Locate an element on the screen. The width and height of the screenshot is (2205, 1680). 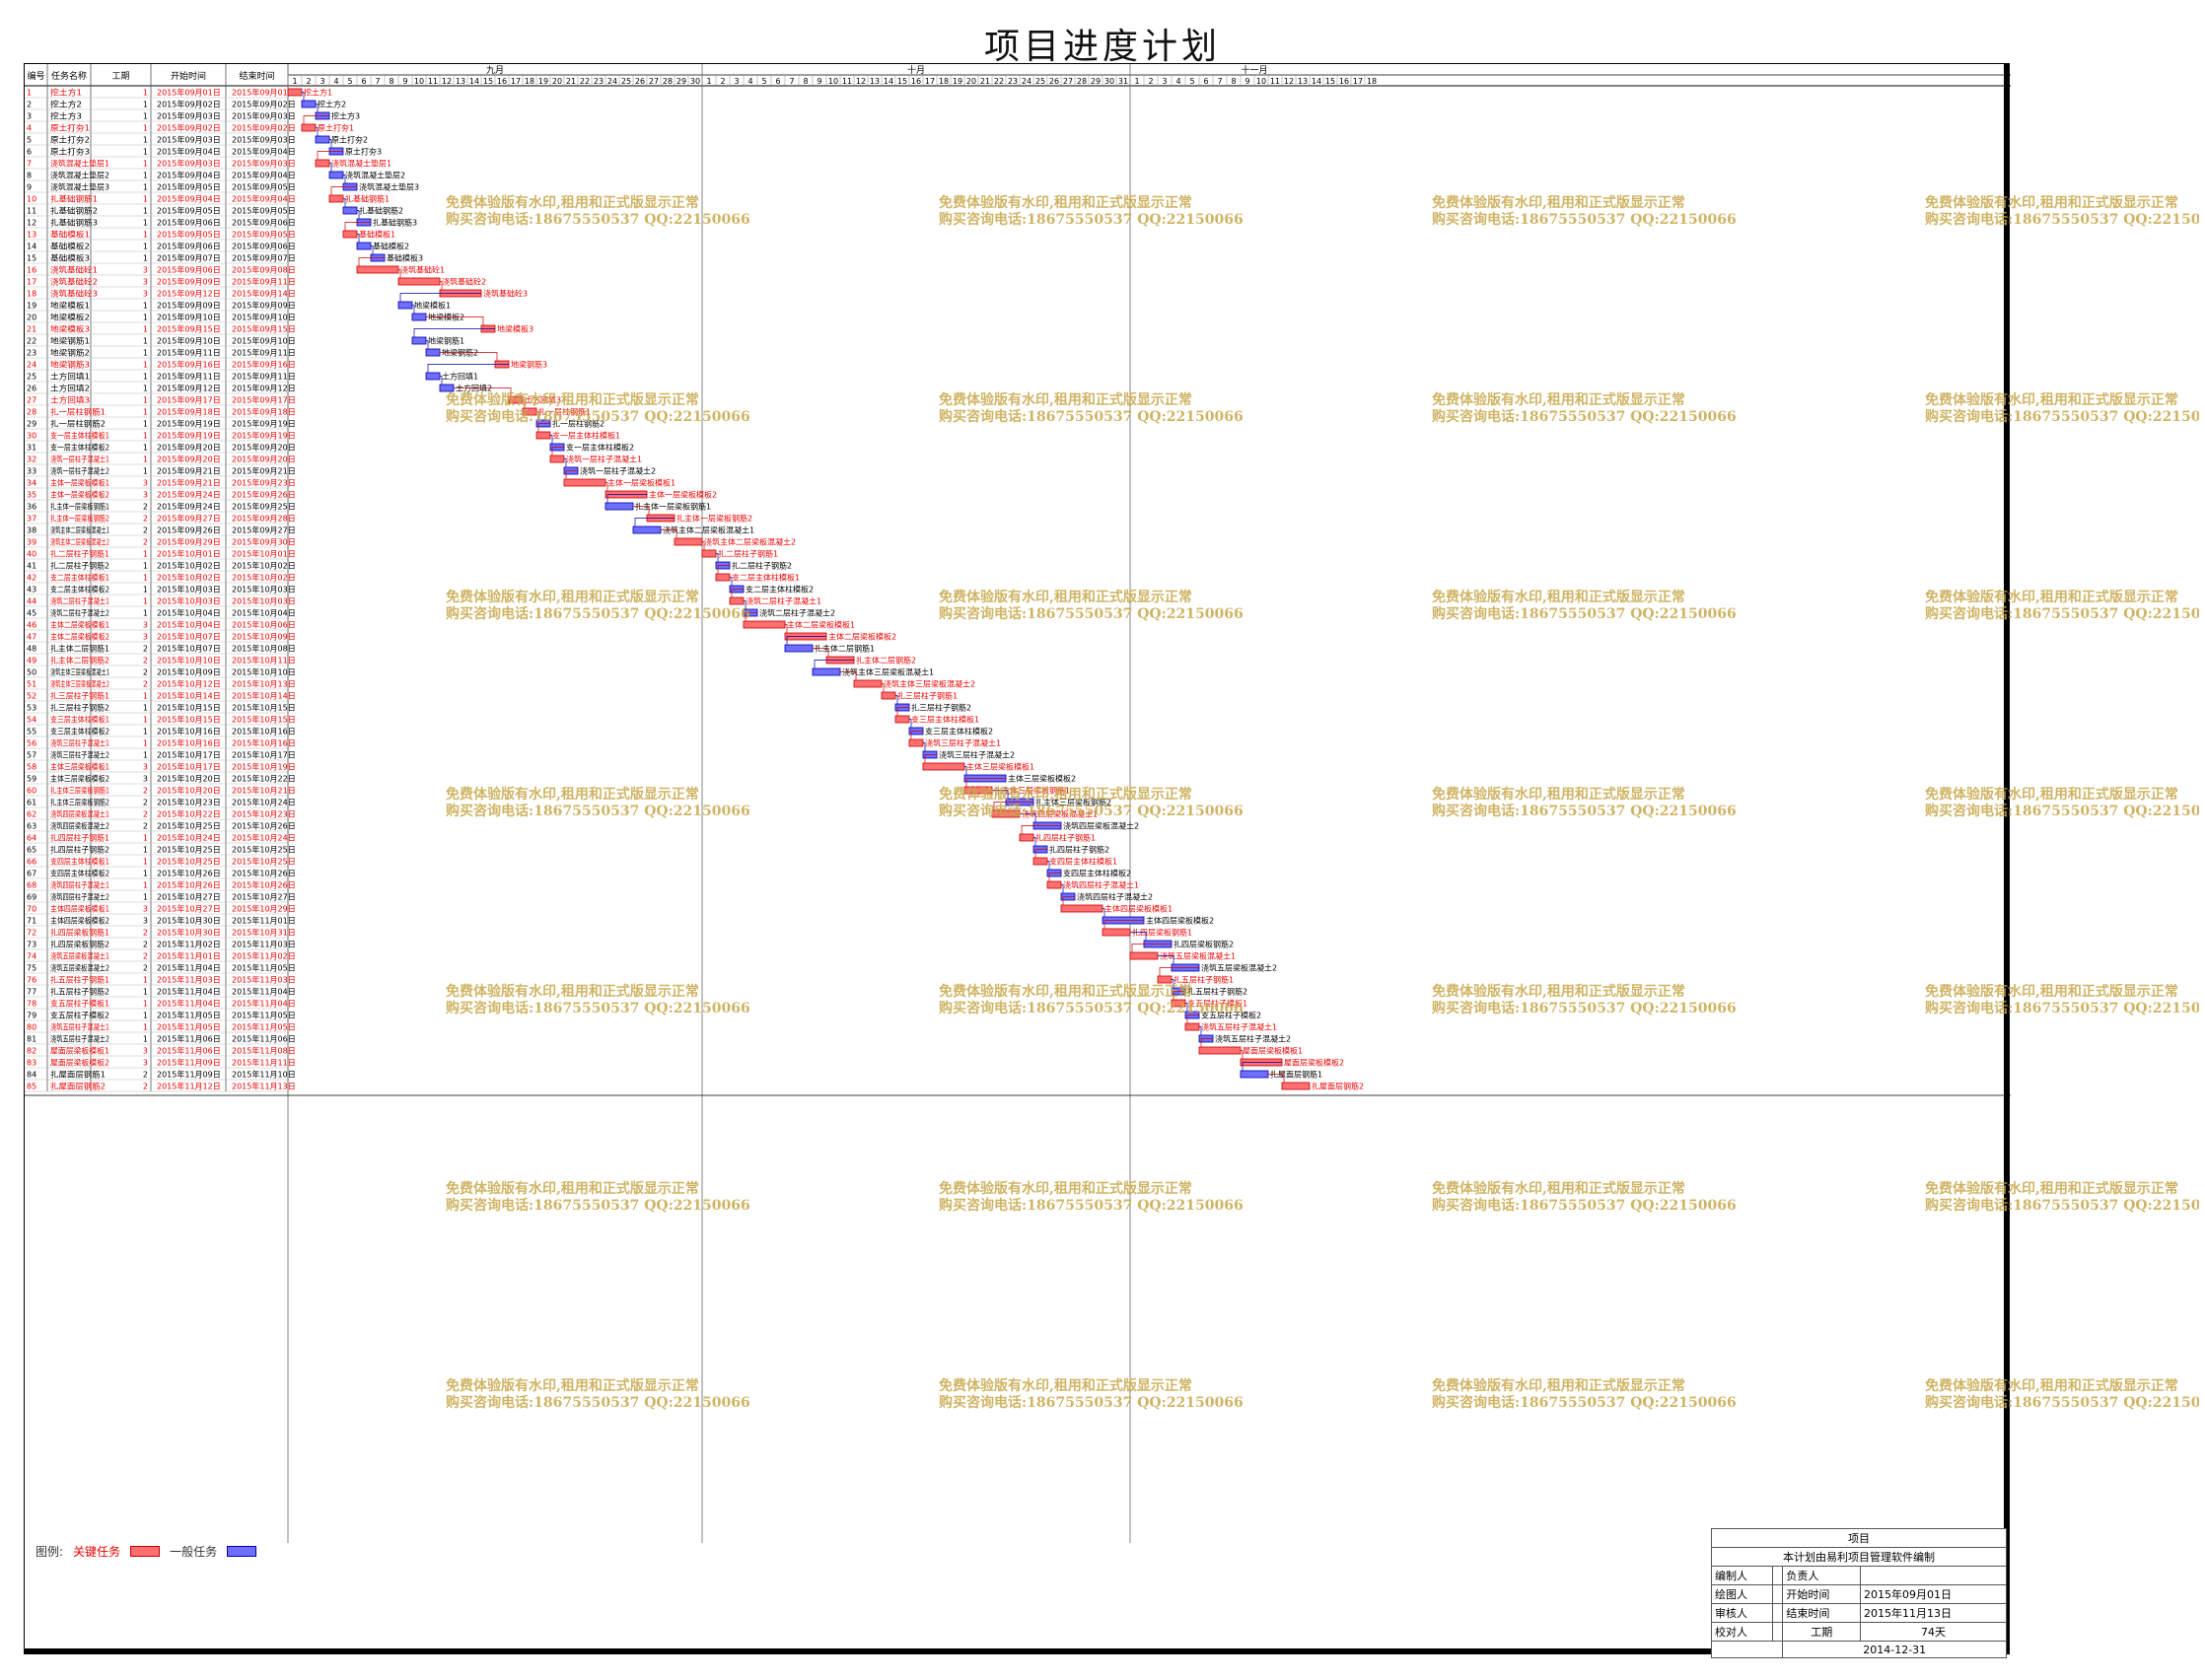
tb-reviewer-label: 审核人 is located at coordinates (1742, 1613).